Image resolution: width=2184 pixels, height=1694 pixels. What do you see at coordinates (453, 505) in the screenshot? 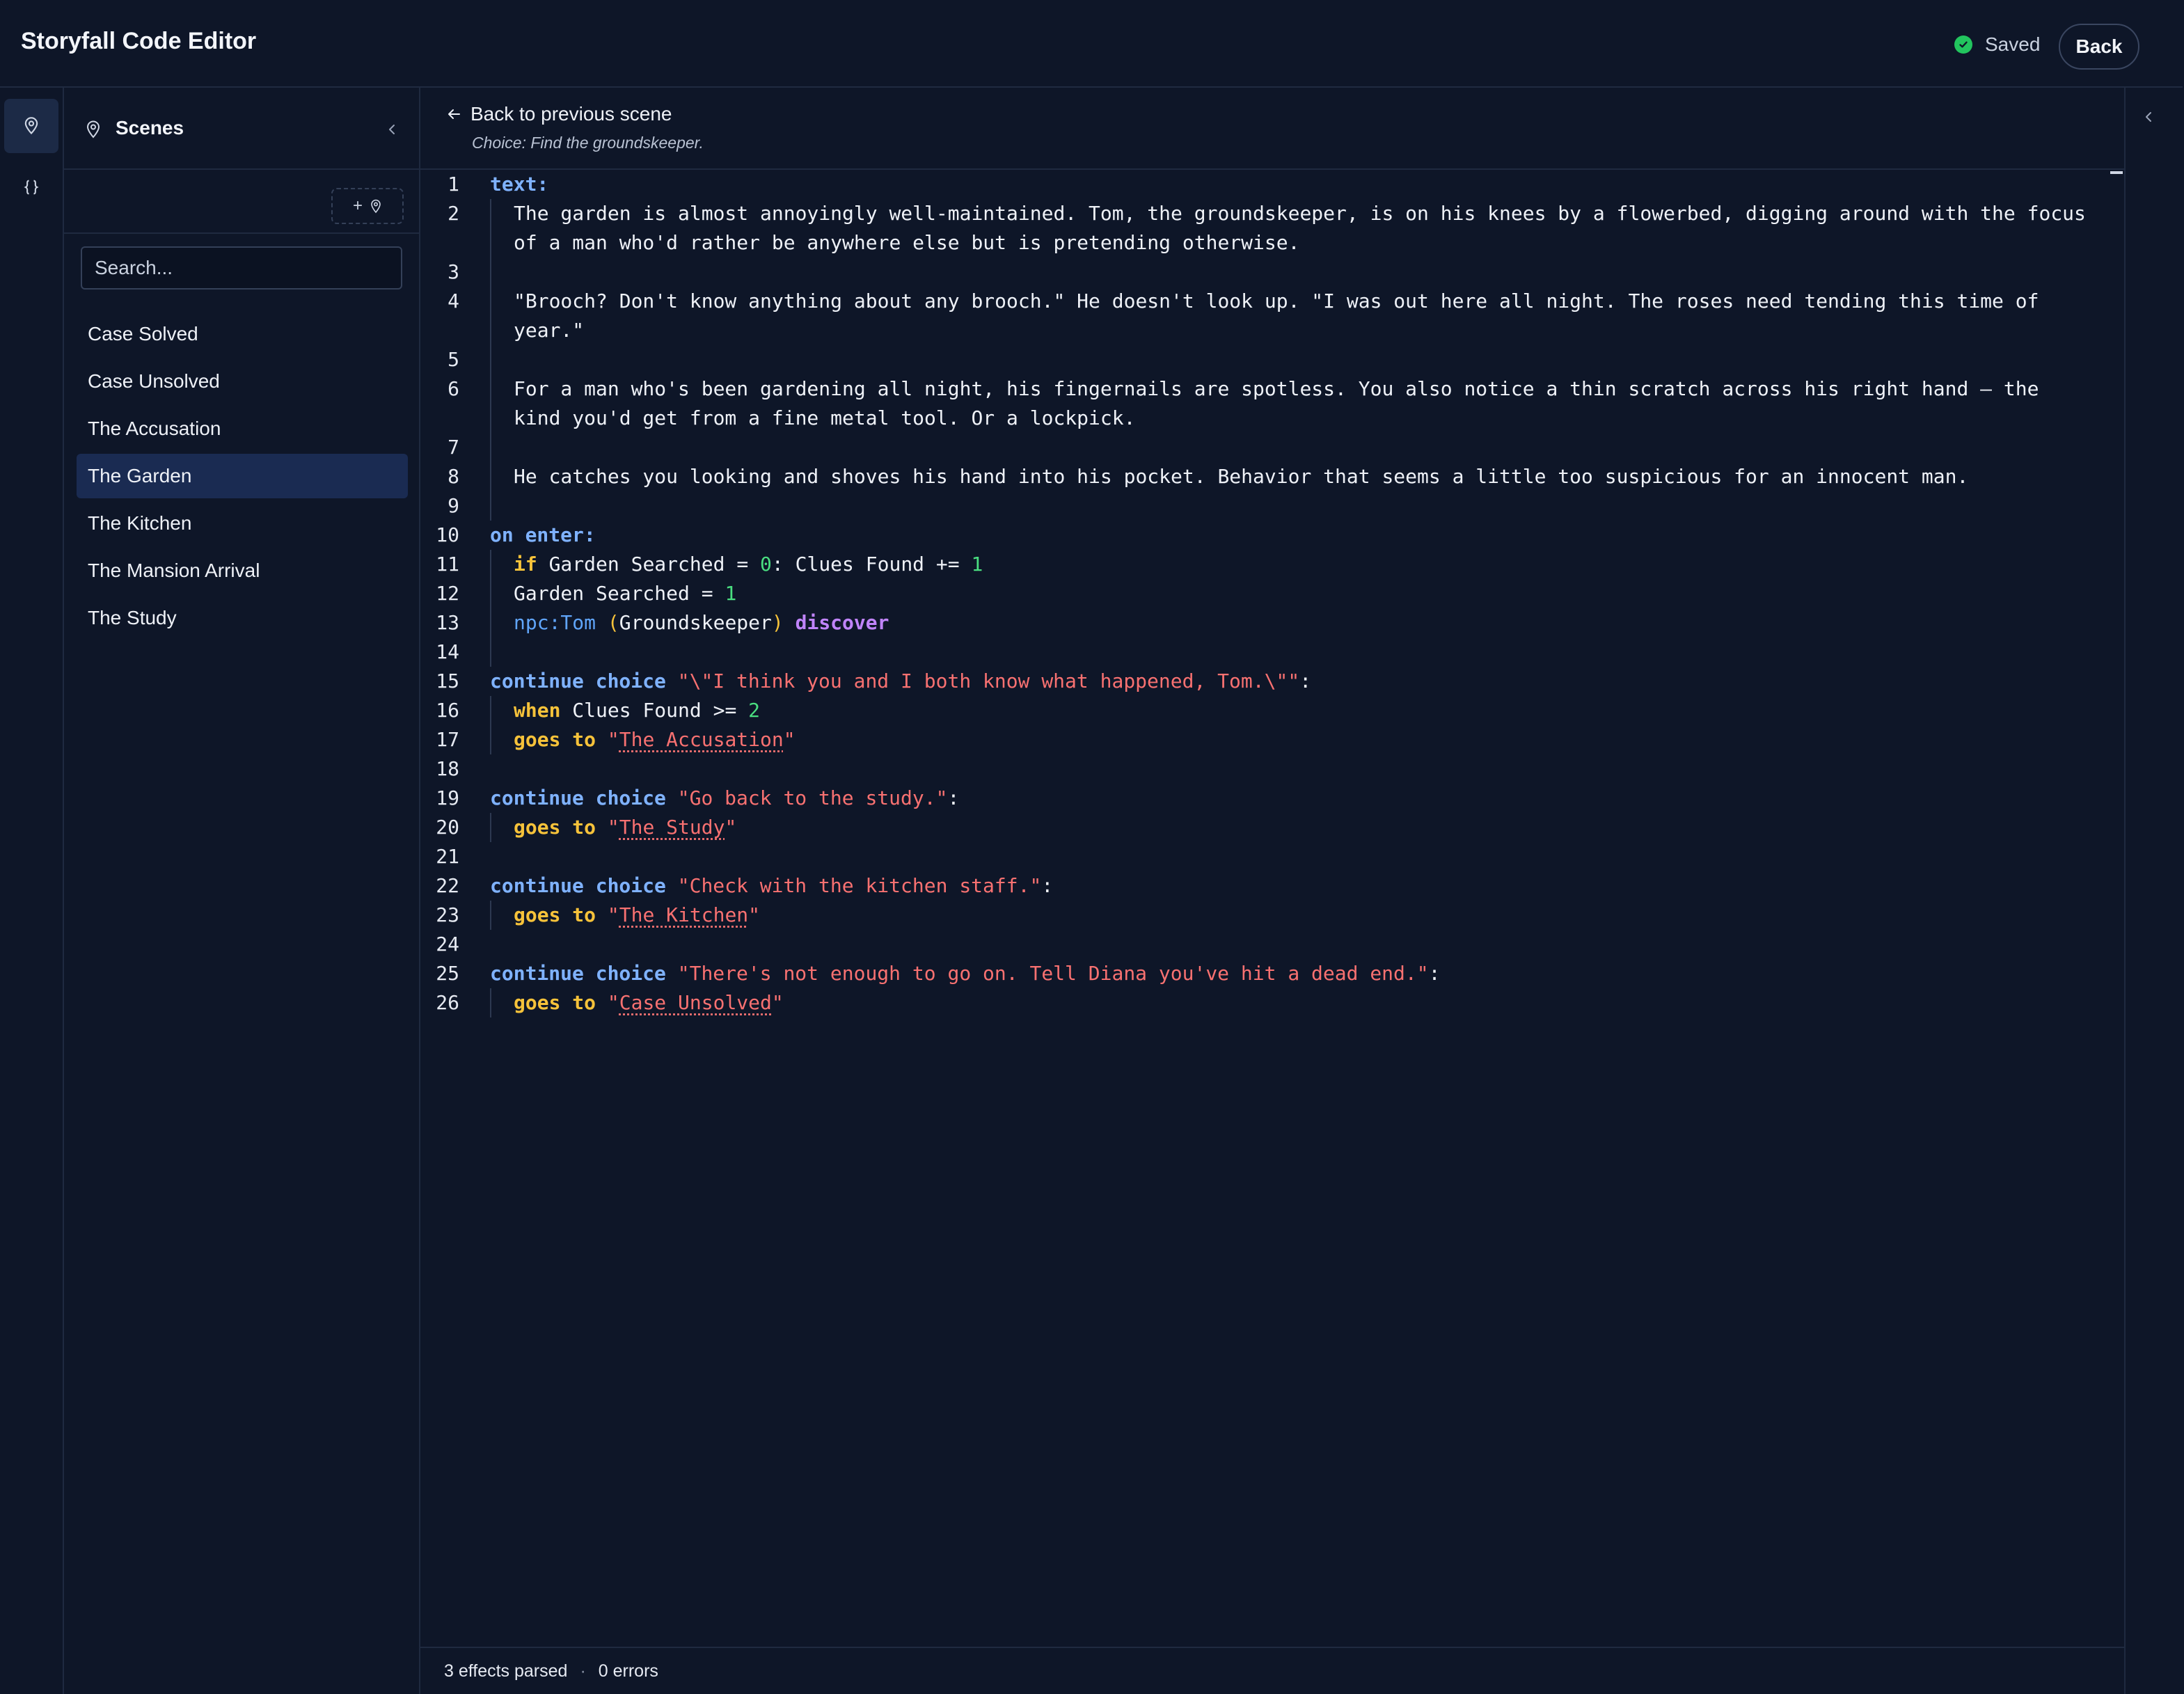
I see `line-number: 9` at bounding box center [453, 505].